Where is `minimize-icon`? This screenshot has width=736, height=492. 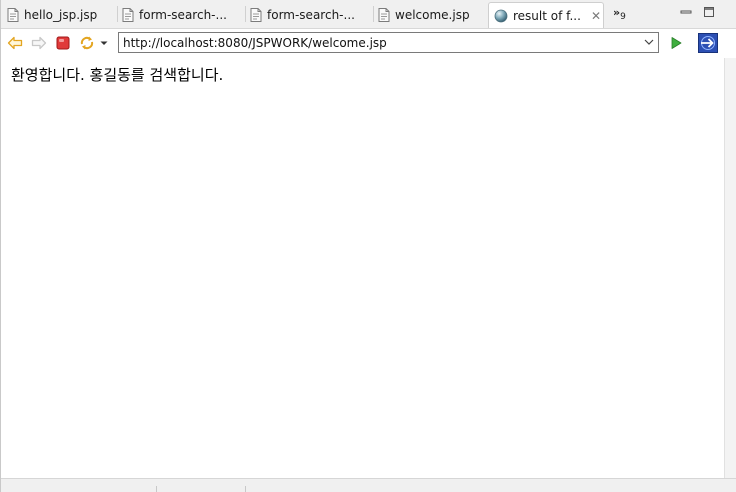 minimize-icon is located at coordinates (686, 12).